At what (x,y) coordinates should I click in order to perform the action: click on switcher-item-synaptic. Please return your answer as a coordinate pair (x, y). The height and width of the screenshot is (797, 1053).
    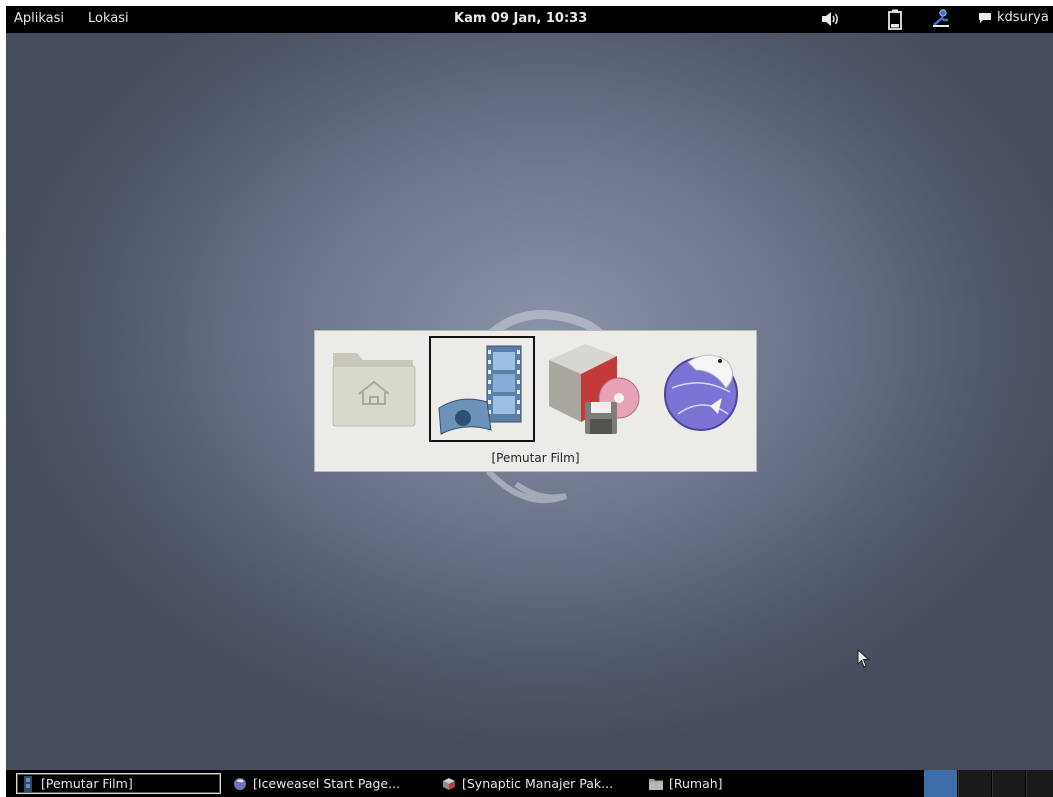
    Looking at the image, I should click on (592, 389).